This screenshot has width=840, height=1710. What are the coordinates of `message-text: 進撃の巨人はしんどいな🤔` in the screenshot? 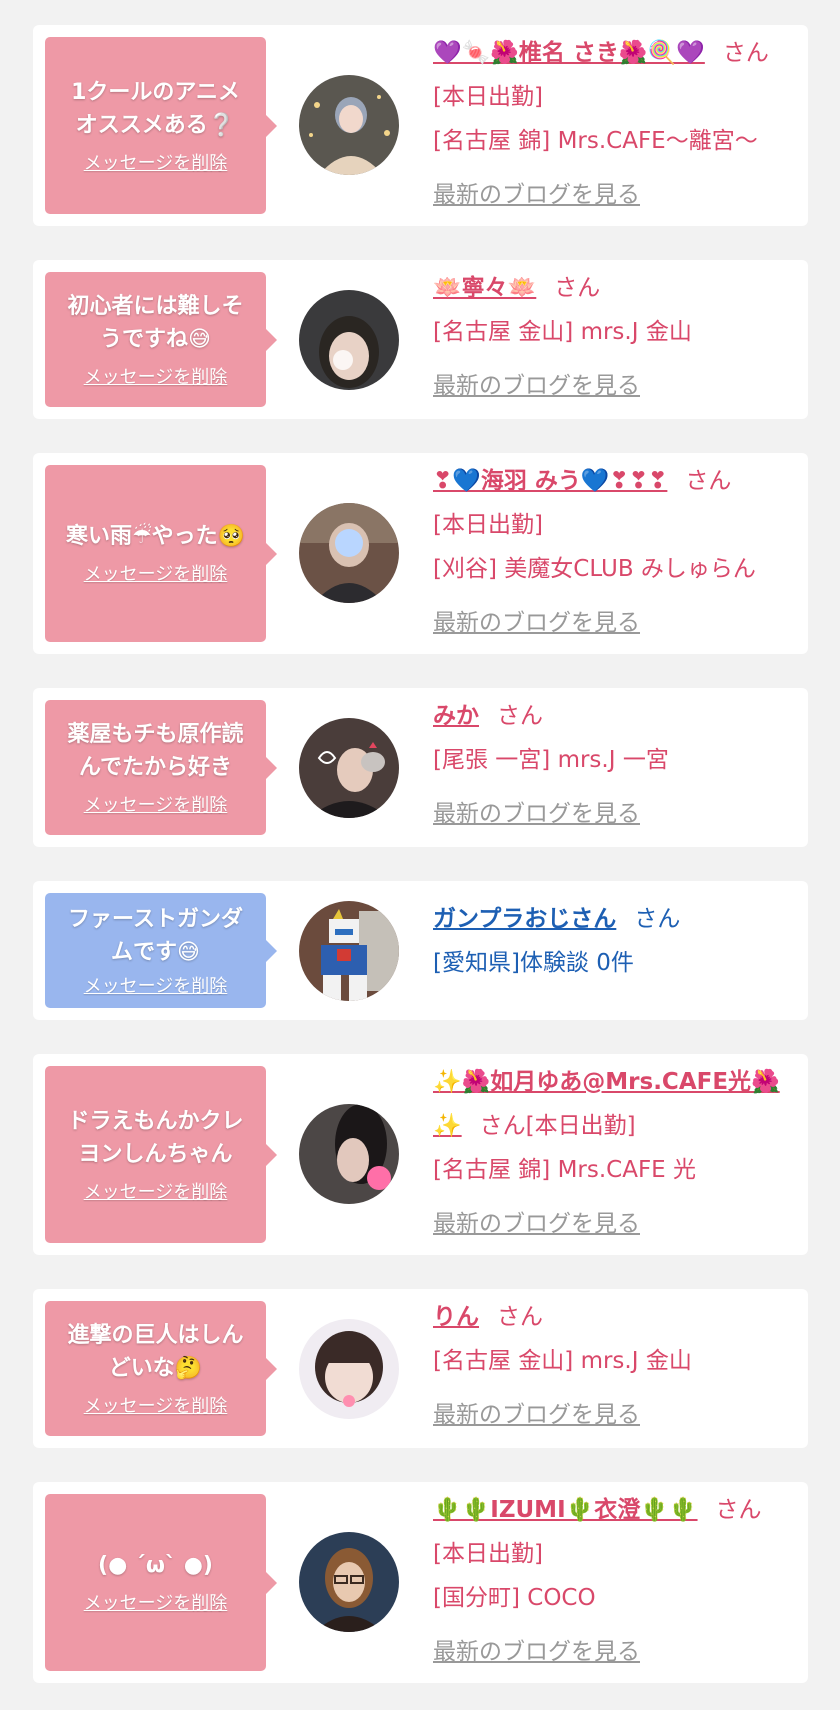 It's located at (155, 1351).